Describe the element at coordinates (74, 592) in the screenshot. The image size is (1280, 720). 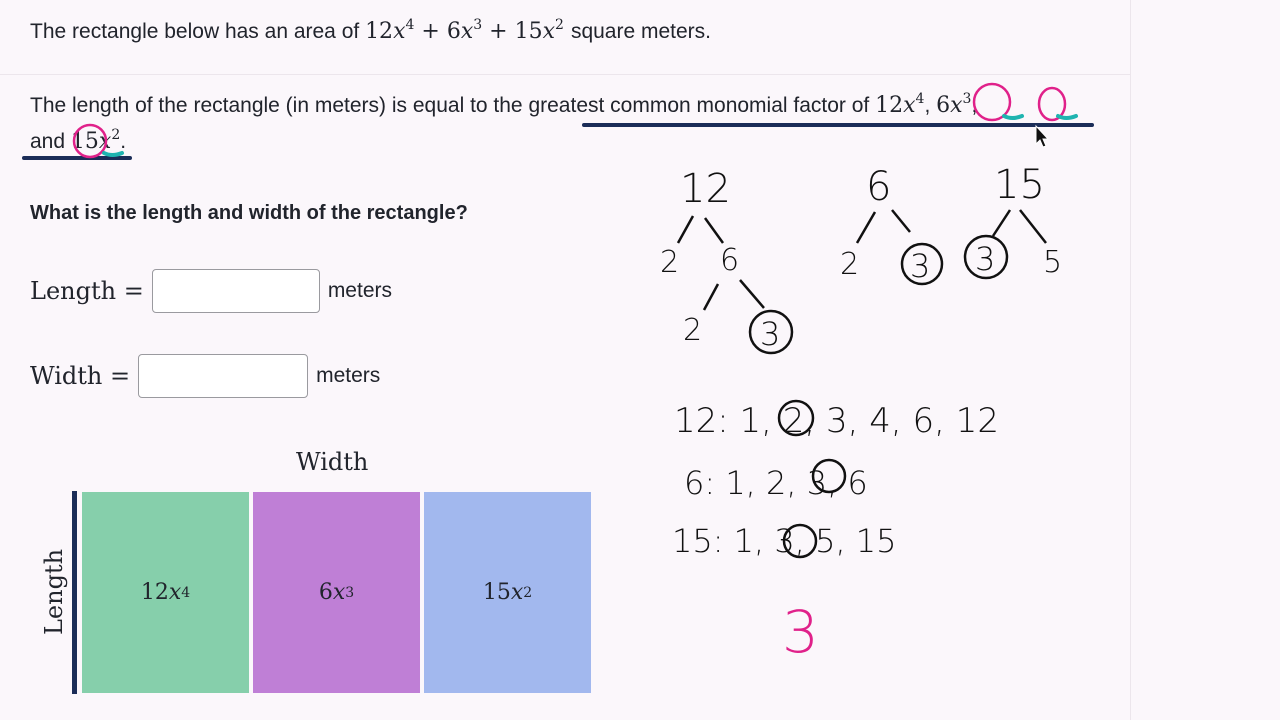
I see `diagram-length-bar` at that location.